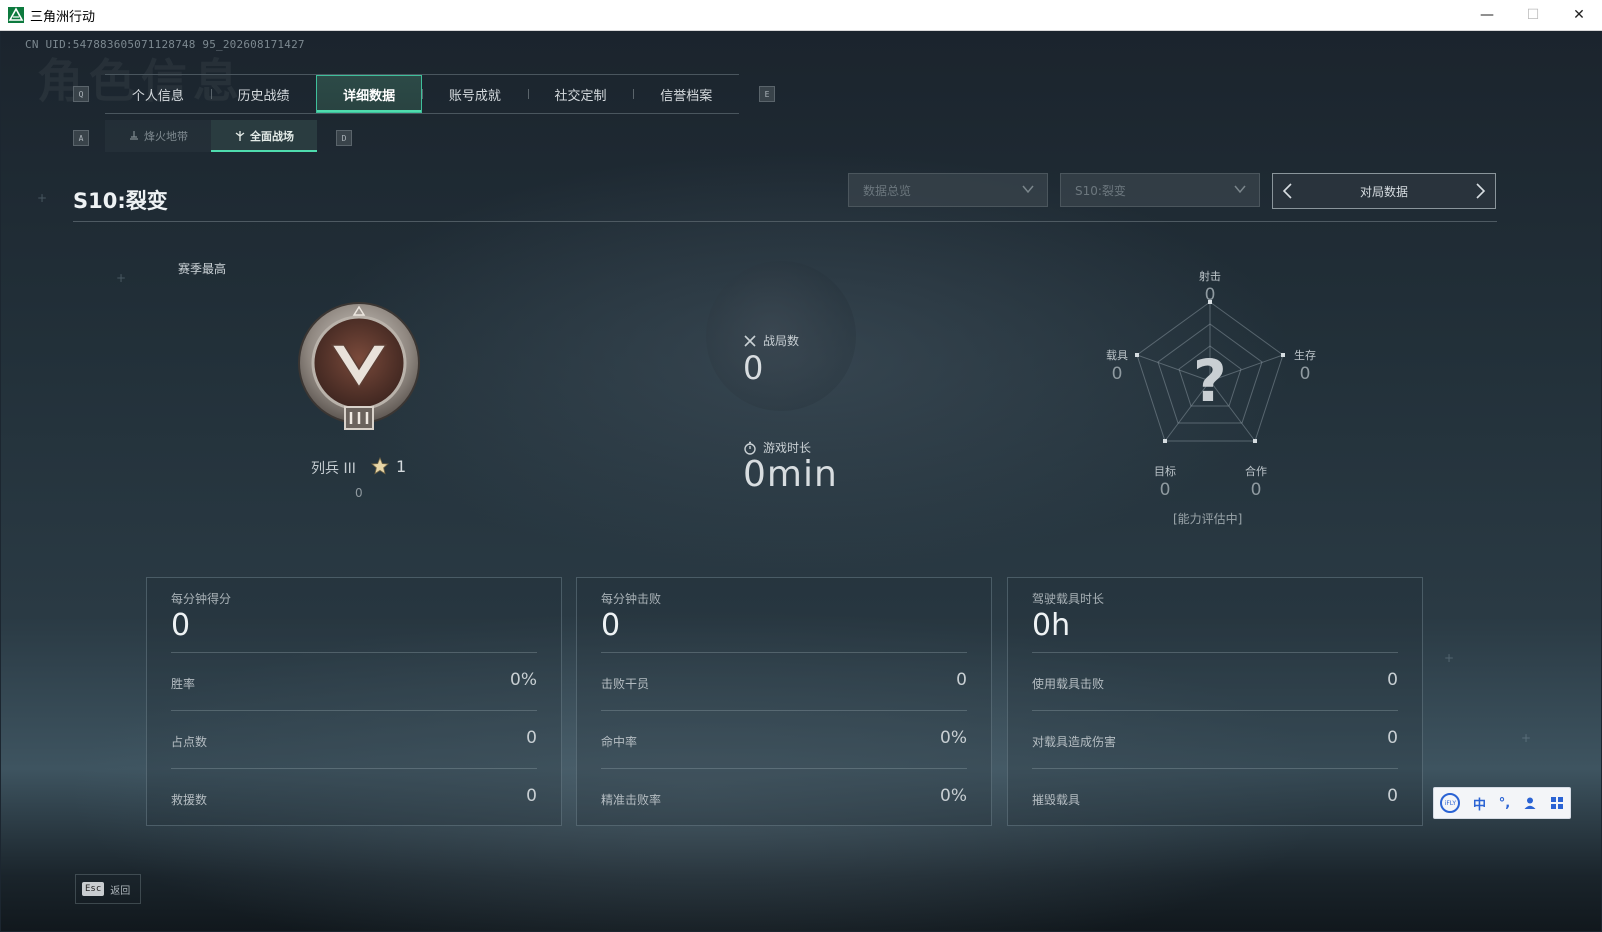 This screenshot has height=932, width=1602. Describe the element at coordinates (1305, 355) in the screenshot. I see `radar-survival-label: 生存` at that location.